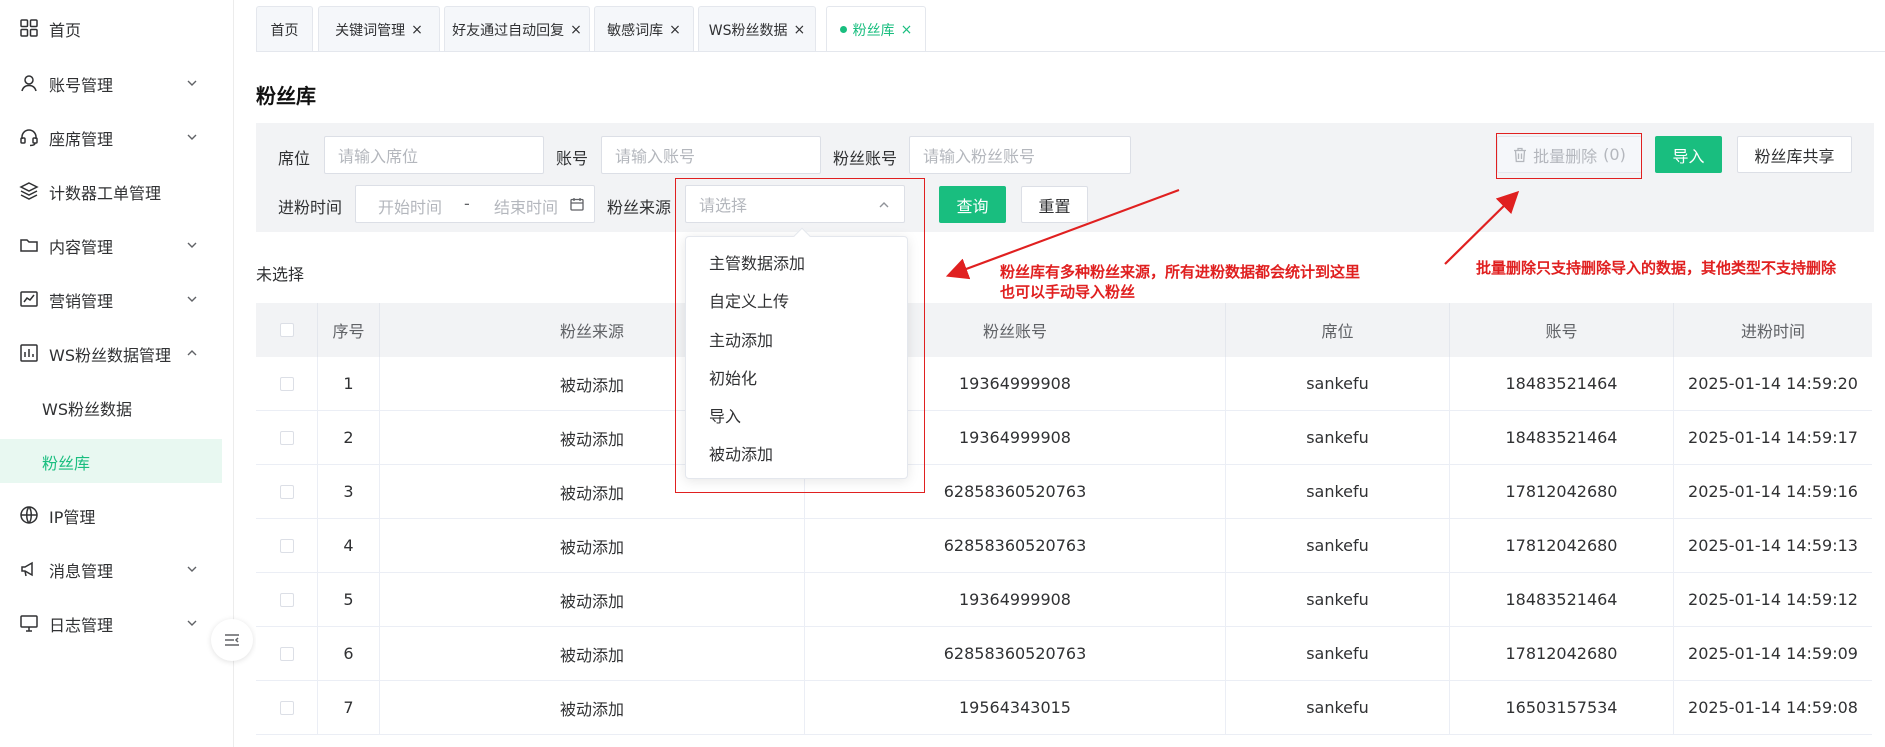 This screenshot has width=1885, height=747. I want to click on annotation-line: 也可以手动导入粉丝, so click(1068, 292).